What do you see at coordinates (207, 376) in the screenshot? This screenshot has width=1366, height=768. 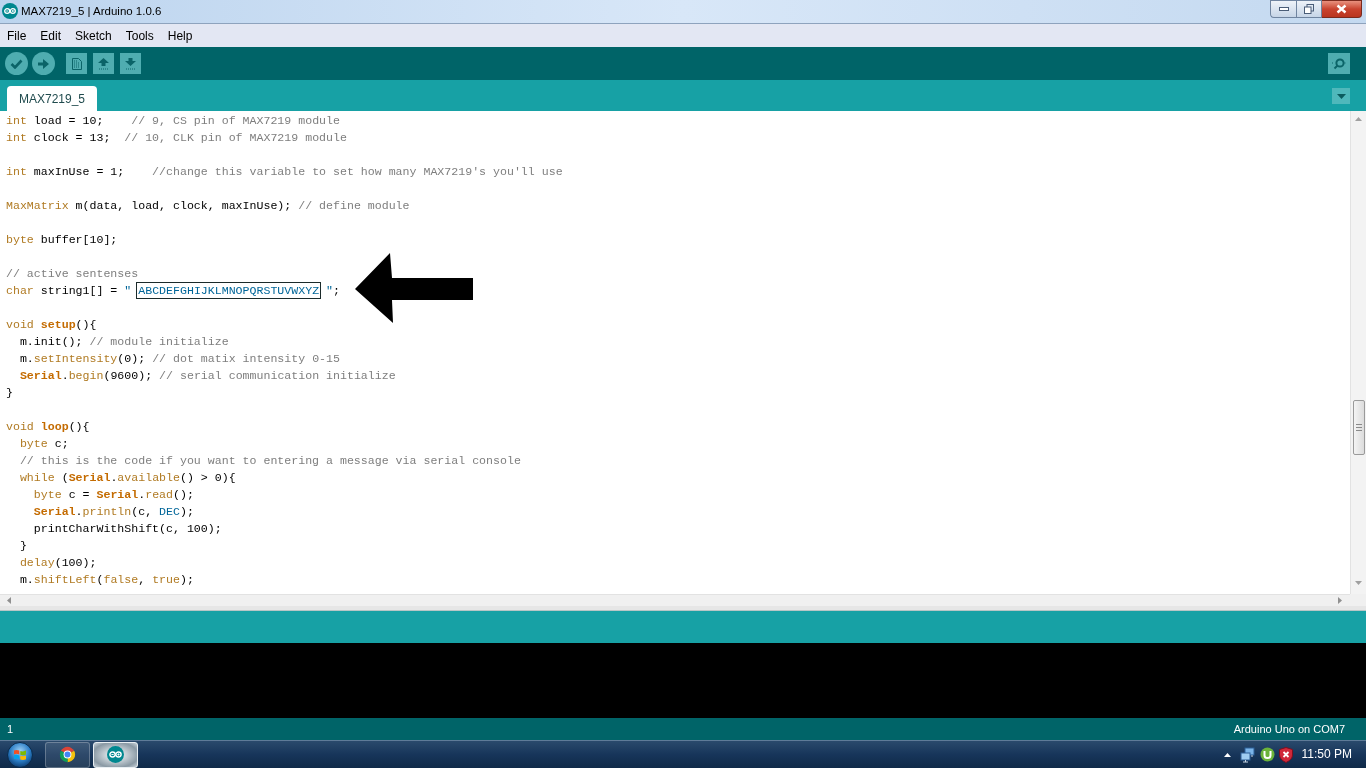 I see `code-line: Serial.begin(9600); // serial communication initialize` at bounding box center [207, 376].